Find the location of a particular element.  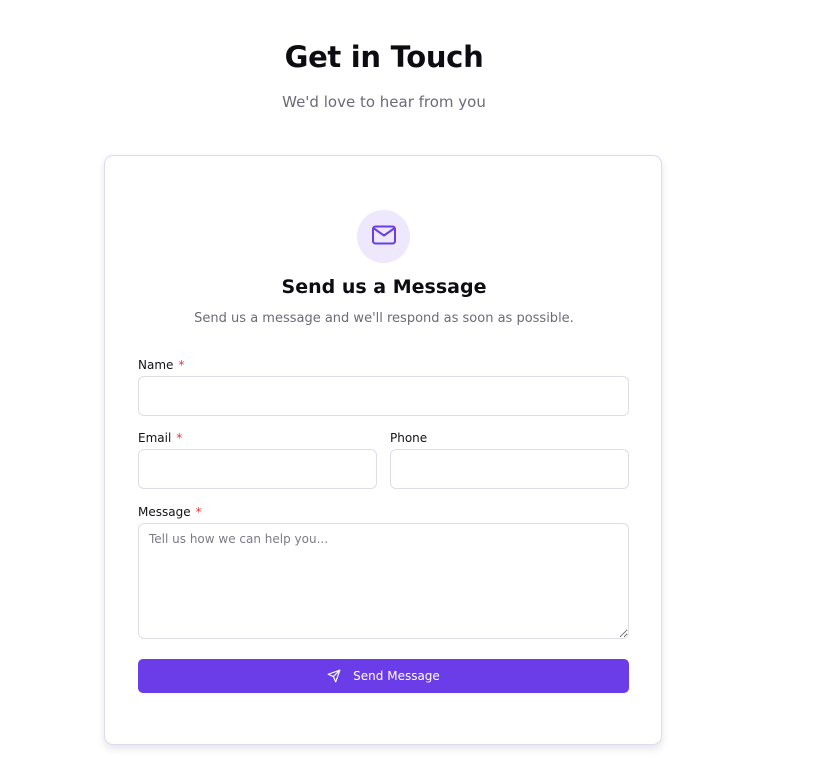

message-label: Message * is located at coordinates (170, 512).